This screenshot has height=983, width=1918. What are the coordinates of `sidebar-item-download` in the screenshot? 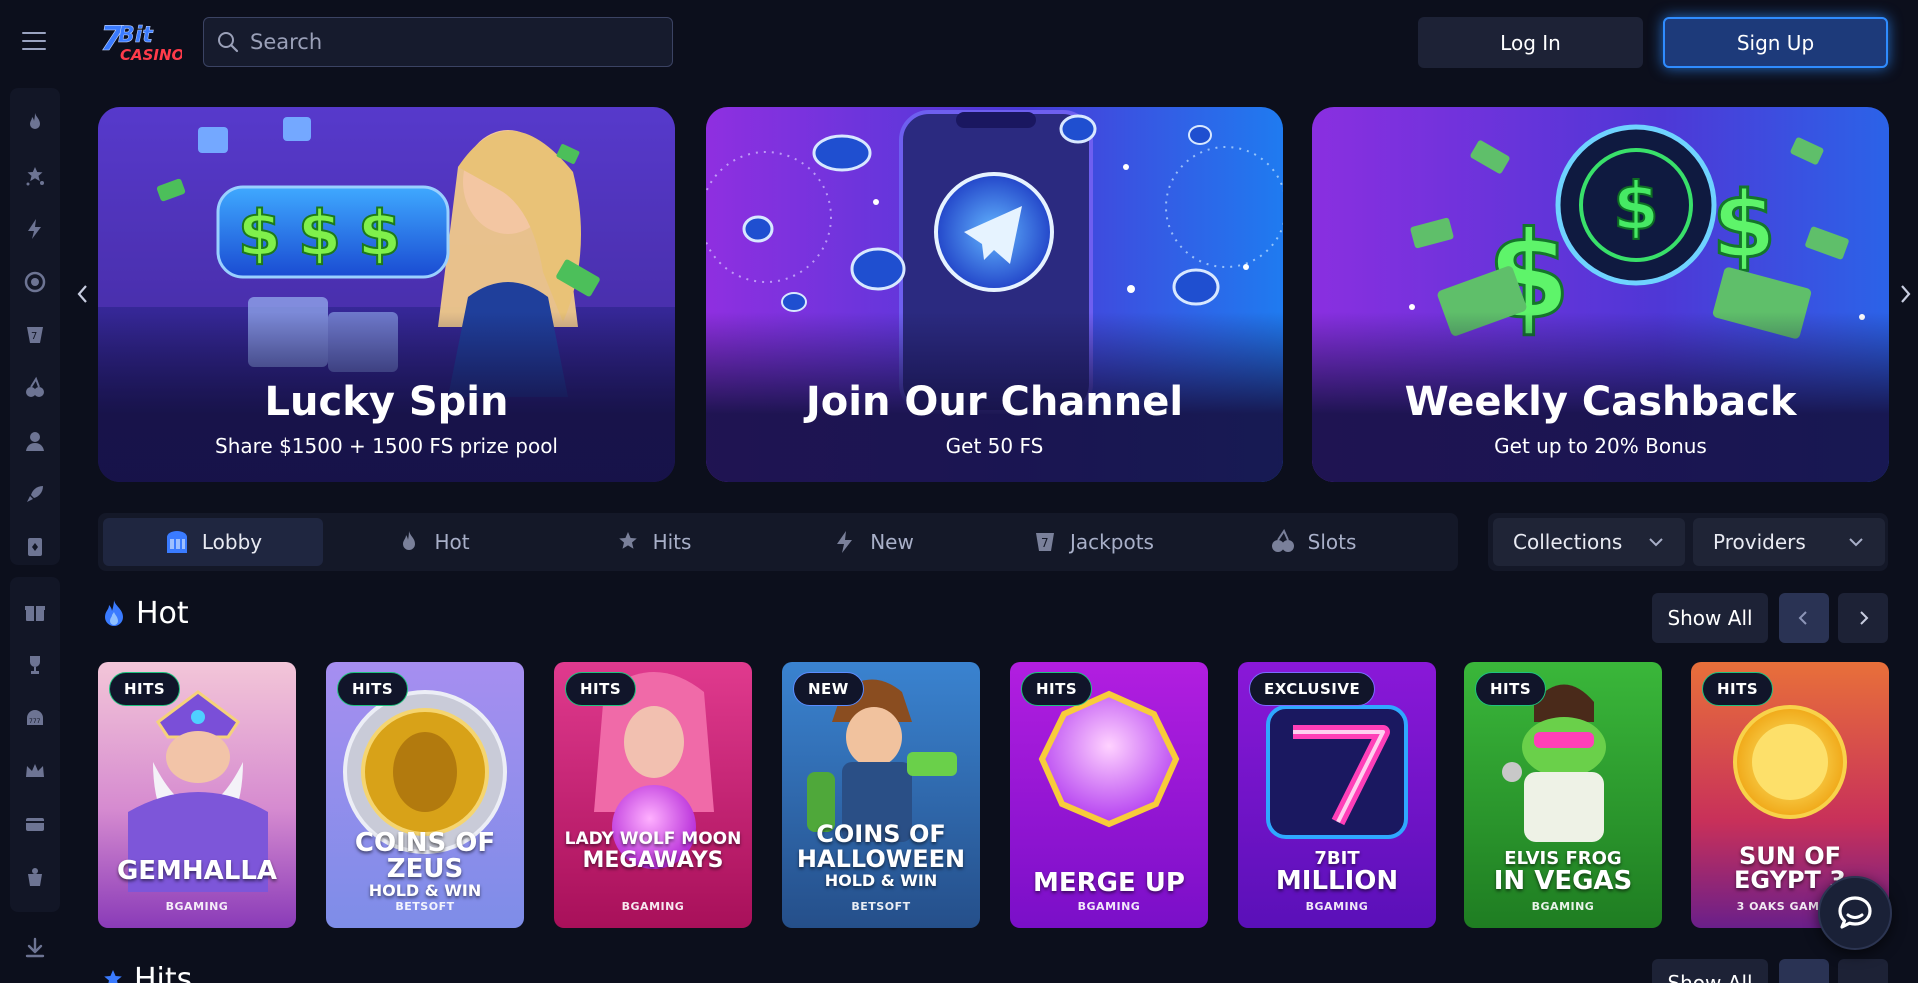 It's located at (35, 948).